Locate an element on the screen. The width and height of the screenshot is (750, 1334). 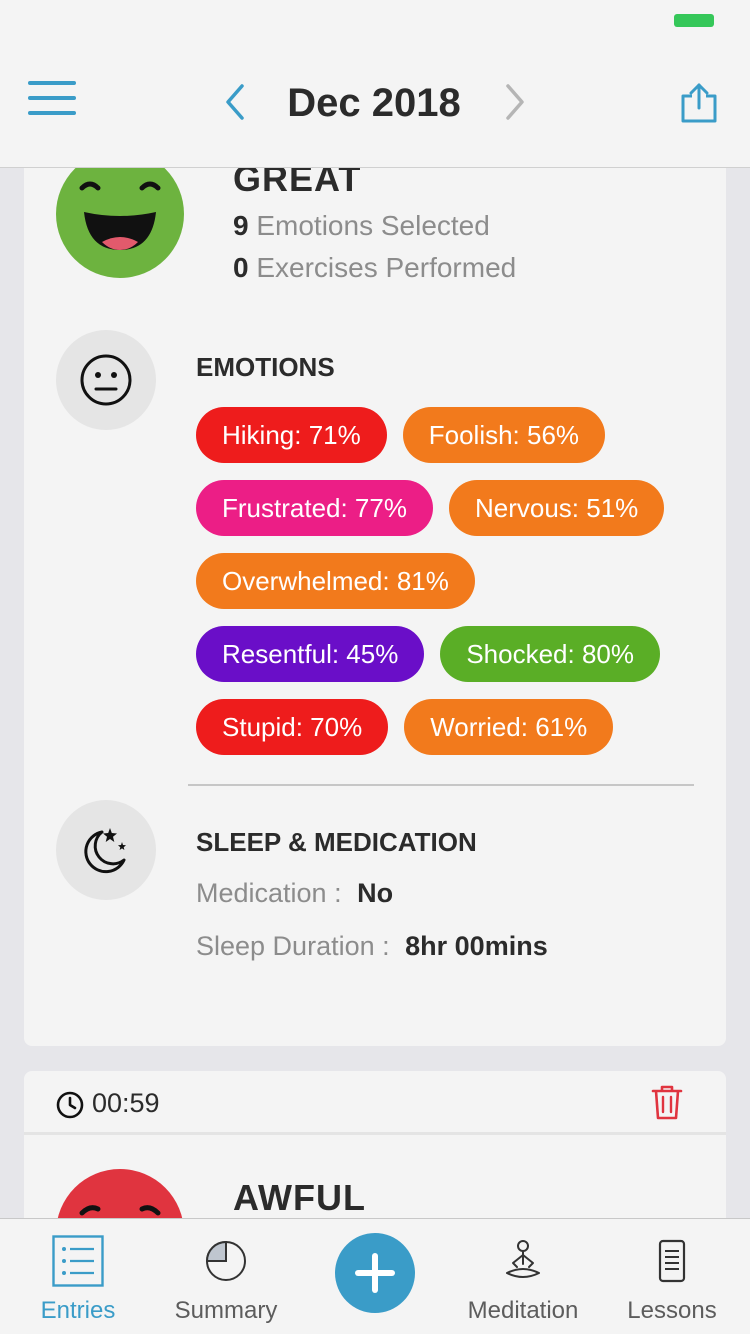
emotion-tag: Nervous: 51% is located at coordinates (556, 508).